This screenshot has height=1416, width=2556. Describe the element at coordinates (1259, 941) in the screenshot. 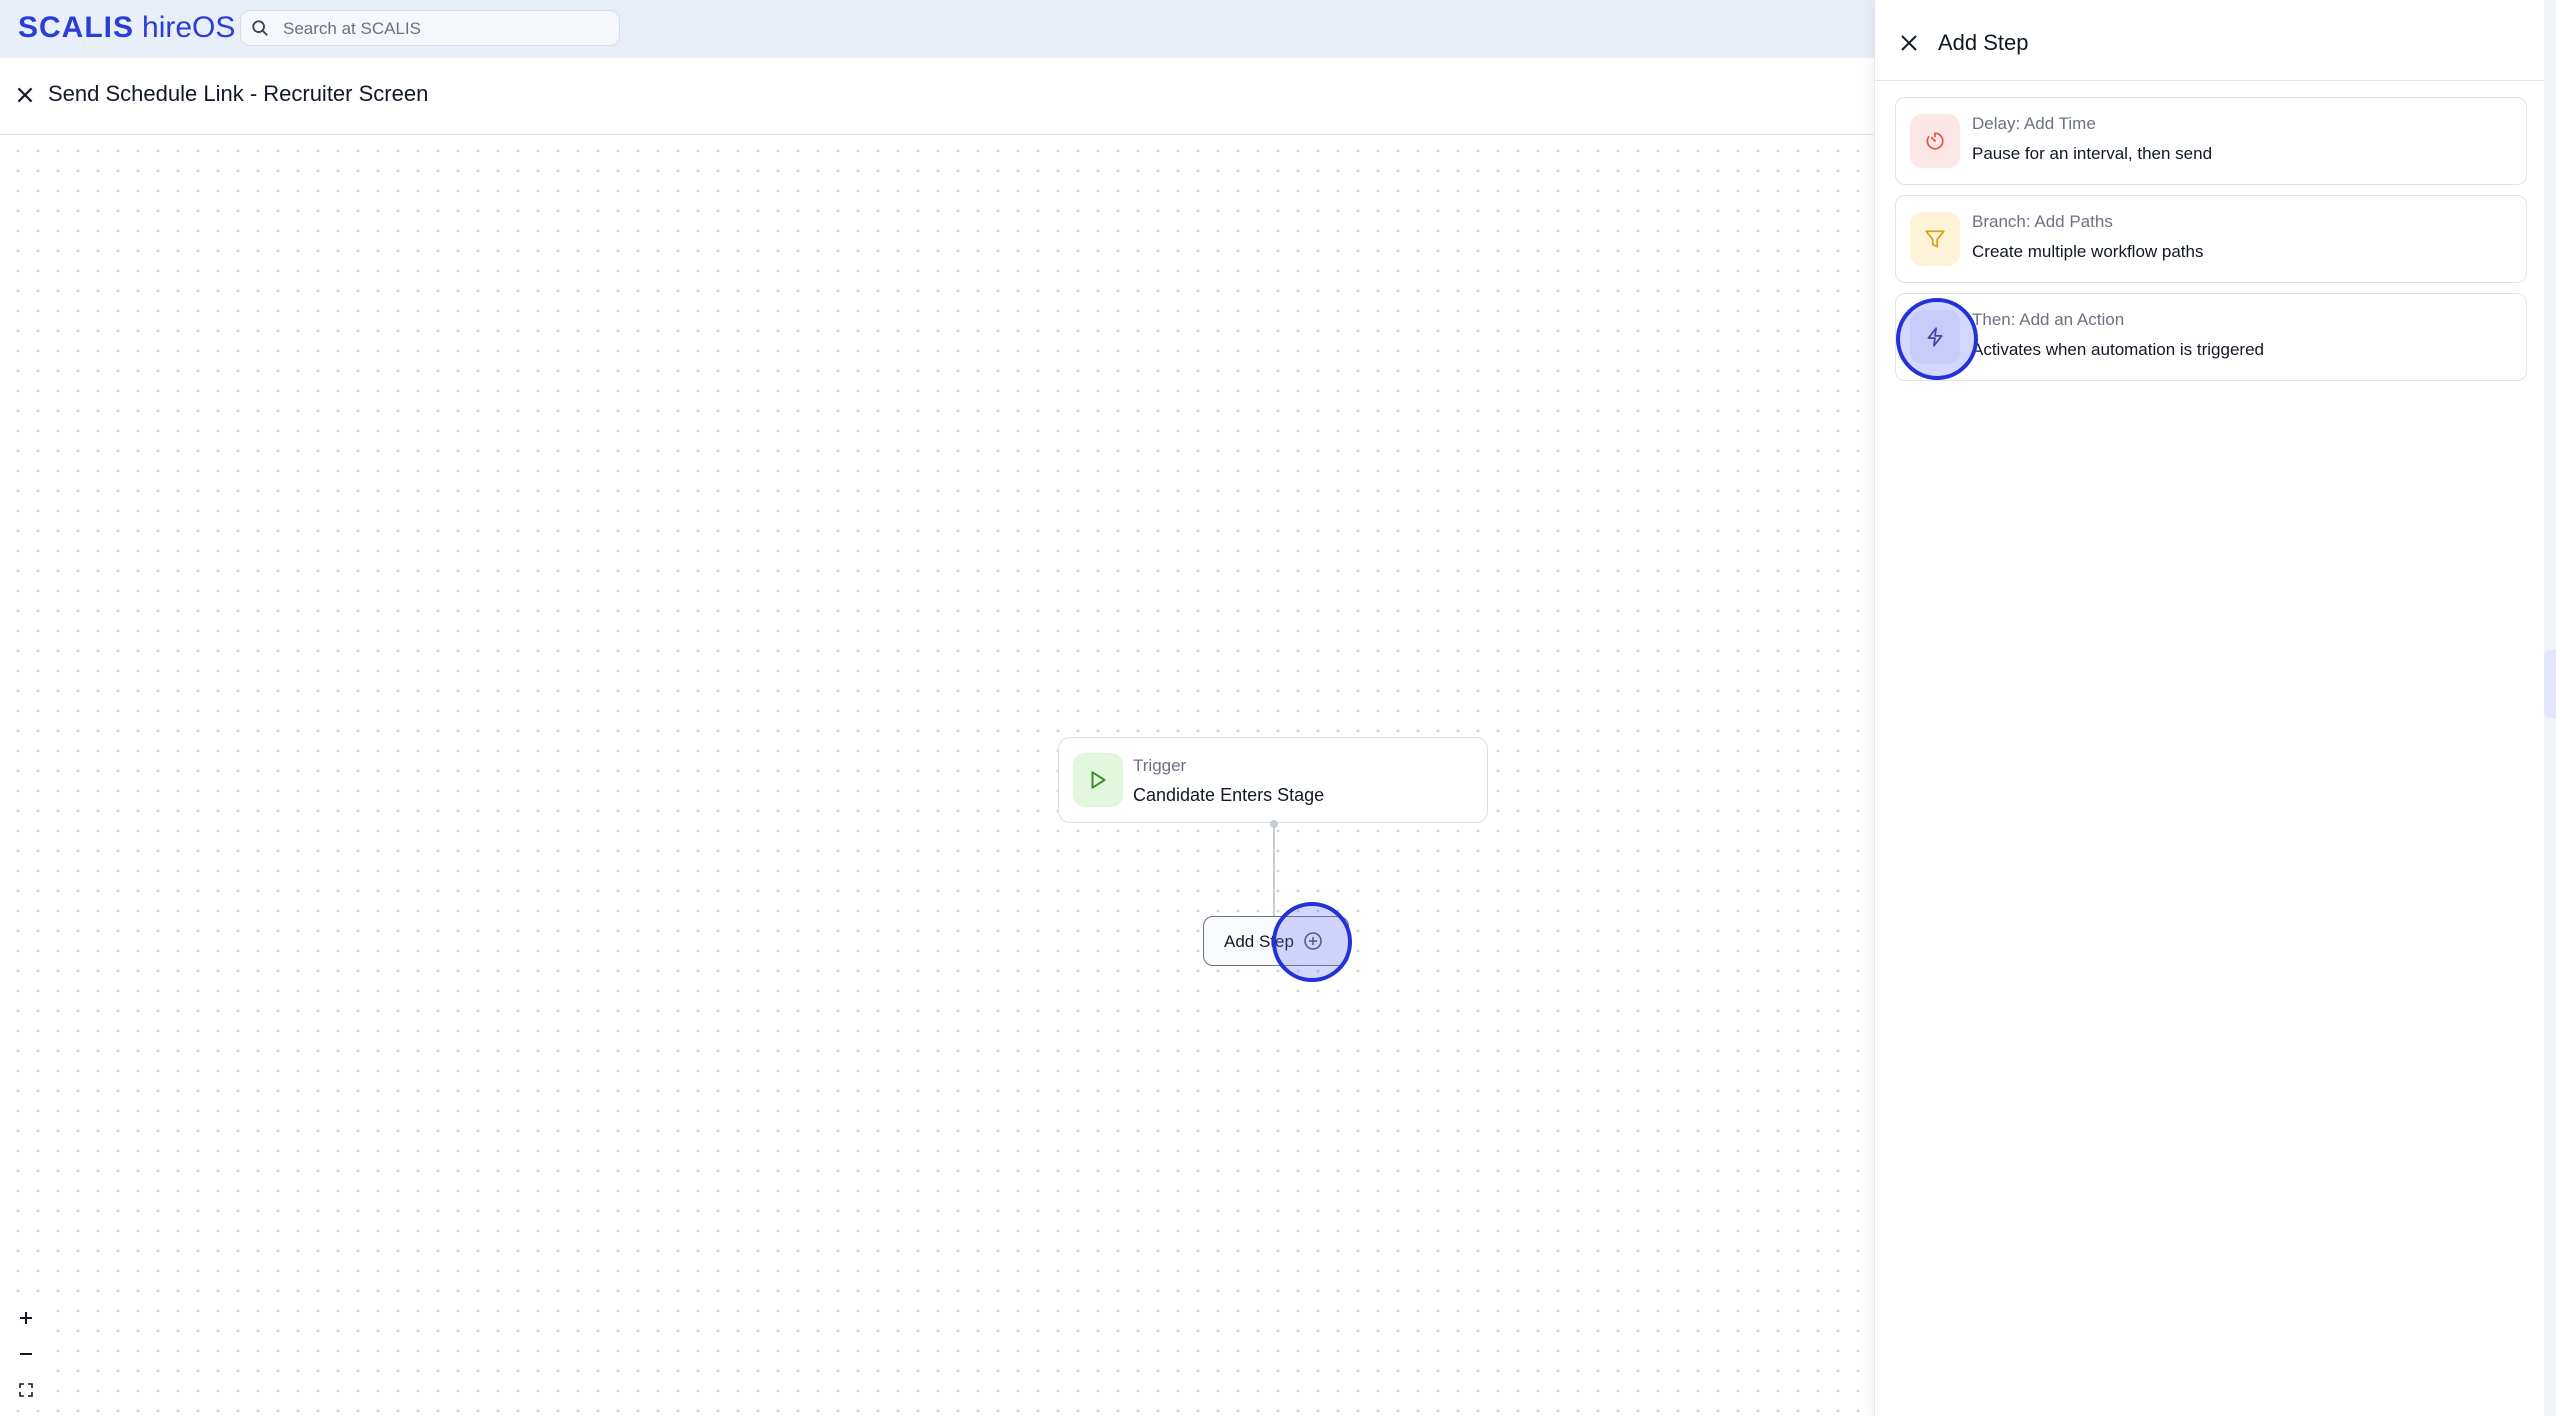

I see `add-step-label: Add Step` at that location.